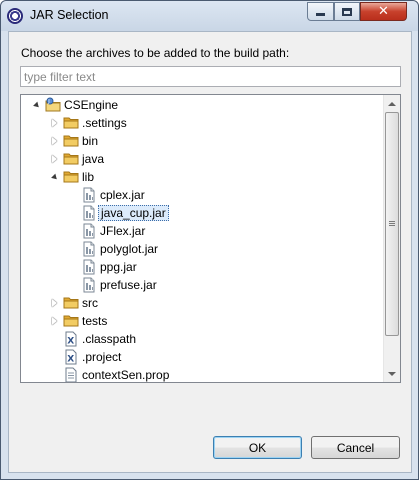 Image resolution: width=419 pixels, height=480 pixels. I want to click on text-file-icon, so click(71, 374).